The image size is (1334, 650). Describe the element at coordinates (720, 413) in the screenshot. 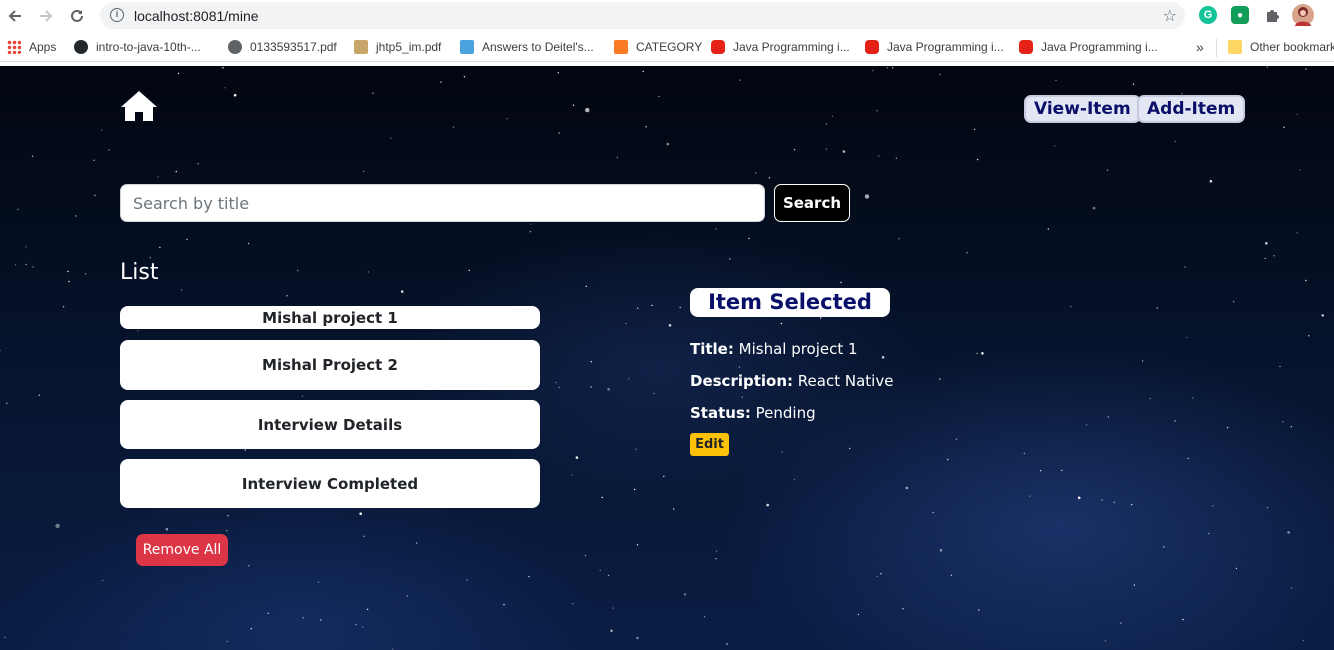

I see `detail-status-label: Status:` at that location.